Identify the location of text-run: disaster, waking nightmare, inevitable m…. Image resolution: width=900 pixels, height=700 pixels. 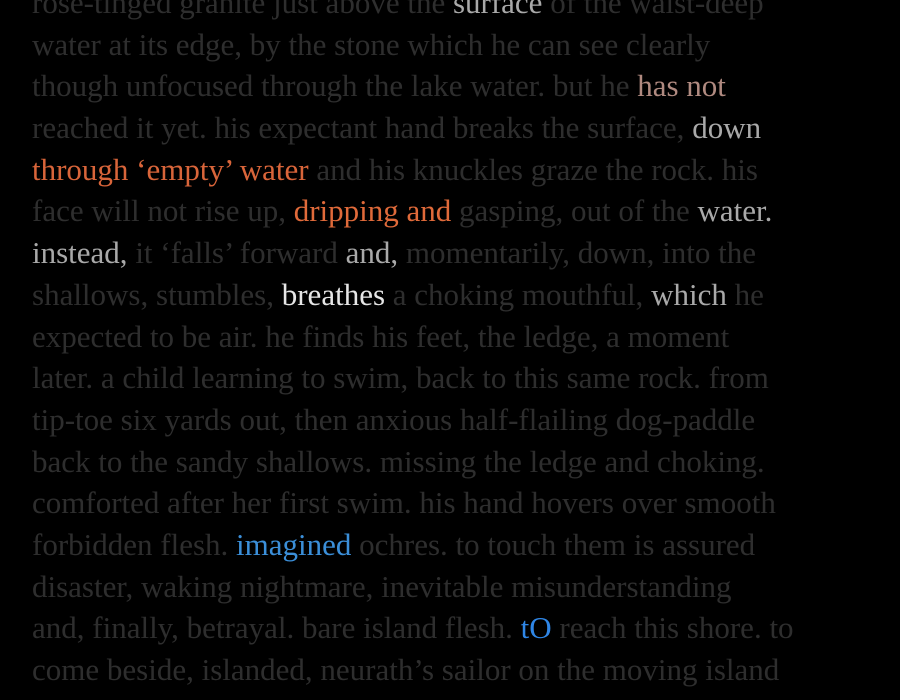
(382, 586).